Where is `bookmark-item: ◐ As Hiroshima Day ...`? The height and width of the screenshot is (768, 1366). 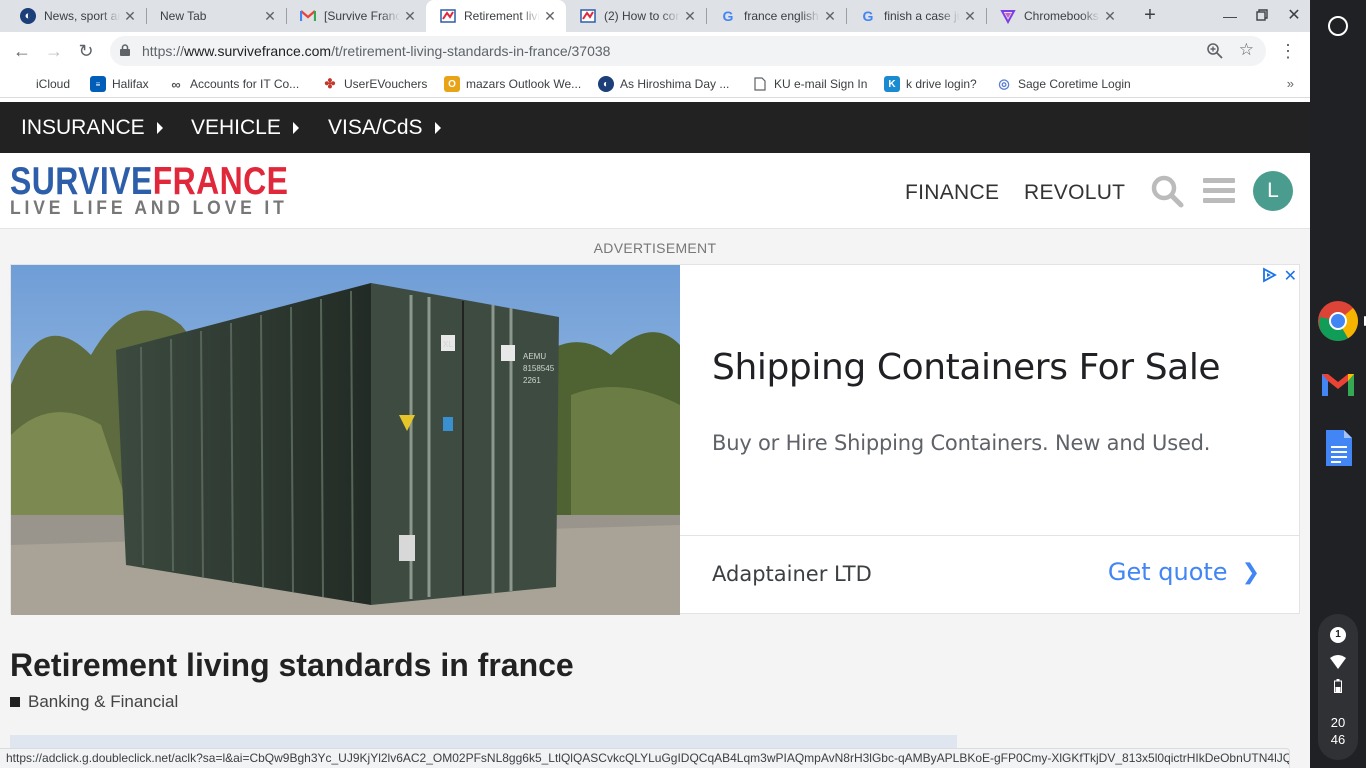 bookmark-item: ◐ As Hiroshima Day ... is located at coordinates (663, 84).